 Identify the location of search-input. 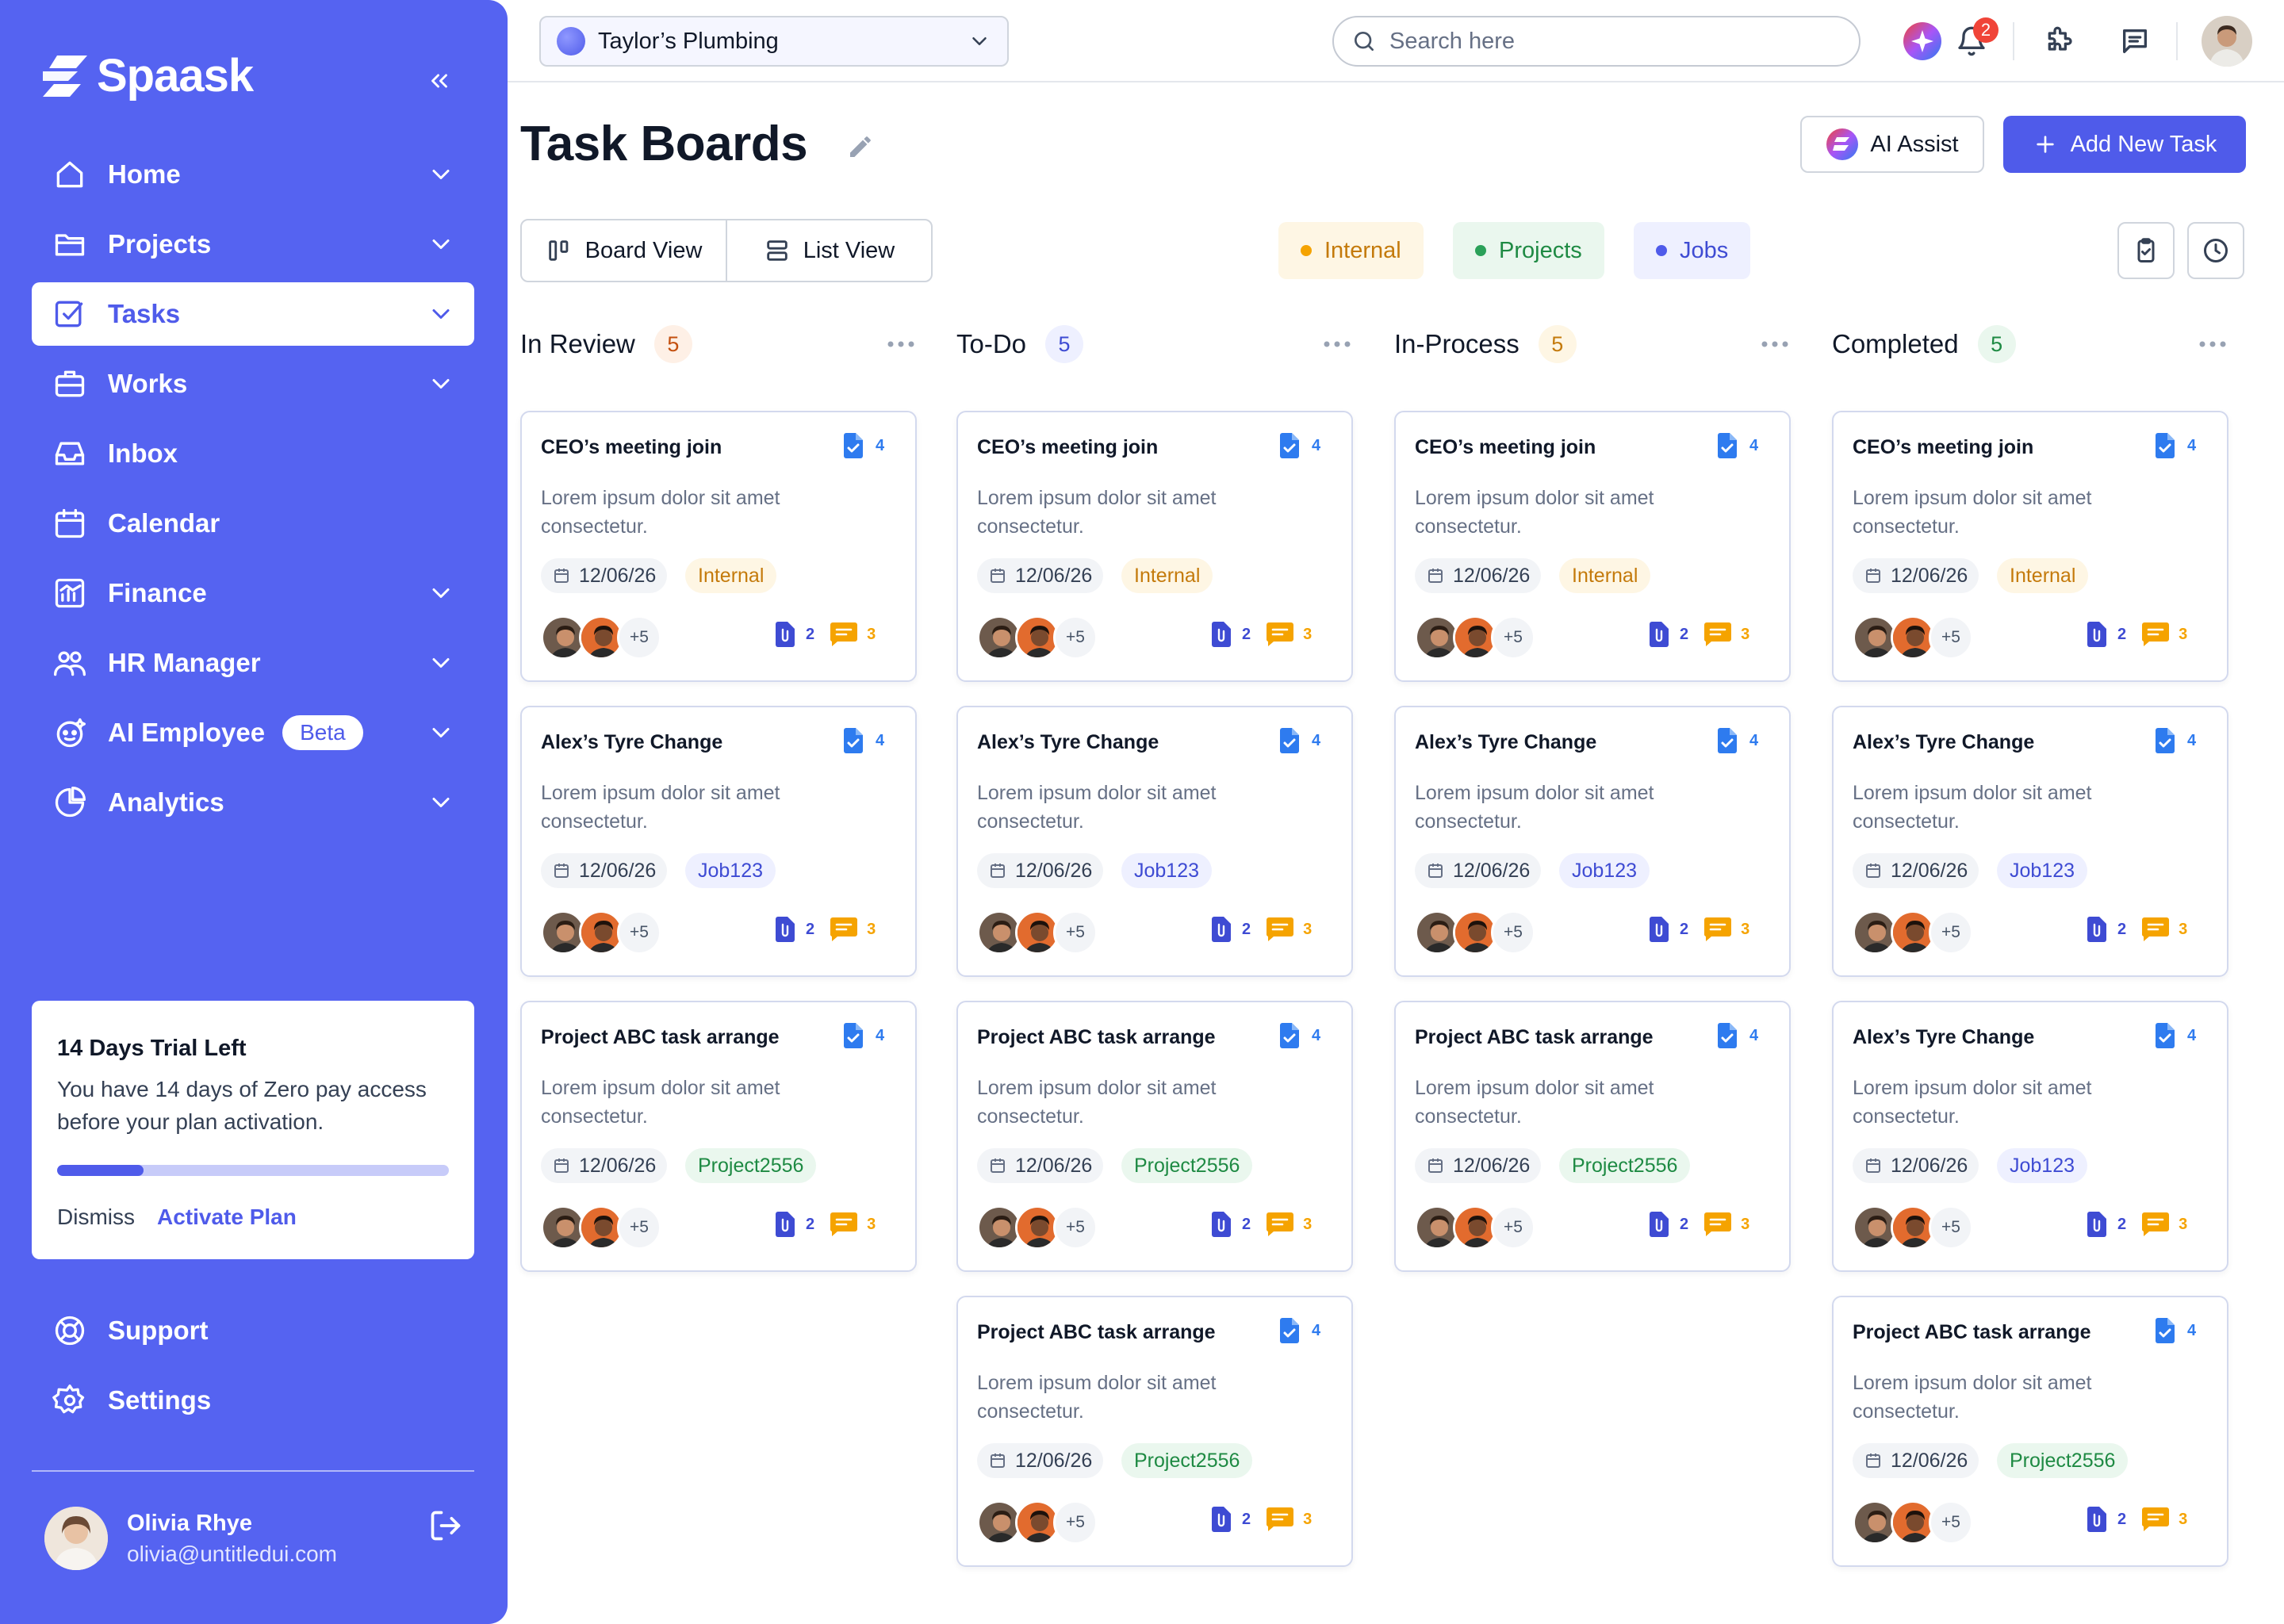
(1603, 41).